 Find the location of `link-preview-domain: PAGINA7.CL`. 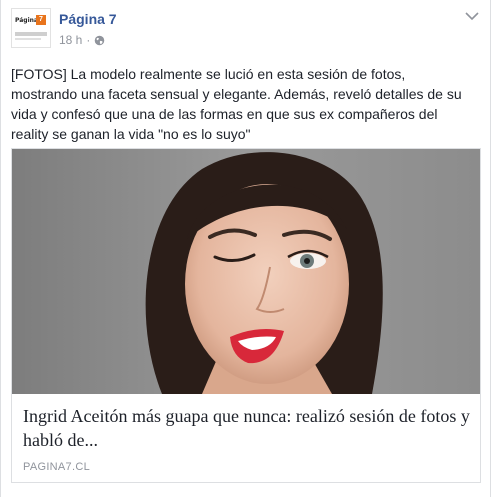

link-preview-domain: PAGINA7.CL is located at coordinates (56, 467).